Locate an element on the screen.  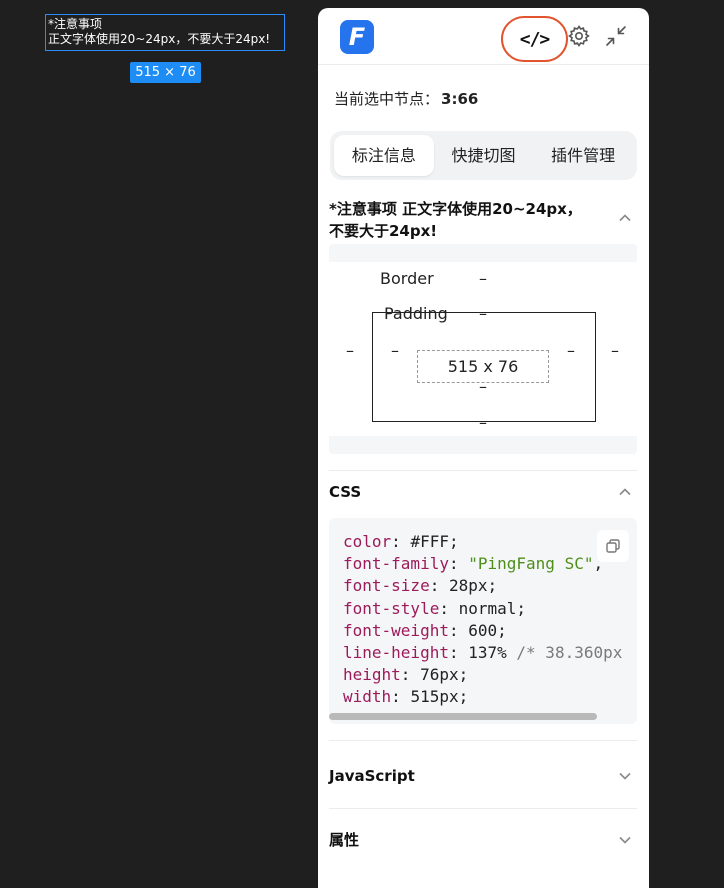
expand-attributes-section is located at coordinates (625, 842).